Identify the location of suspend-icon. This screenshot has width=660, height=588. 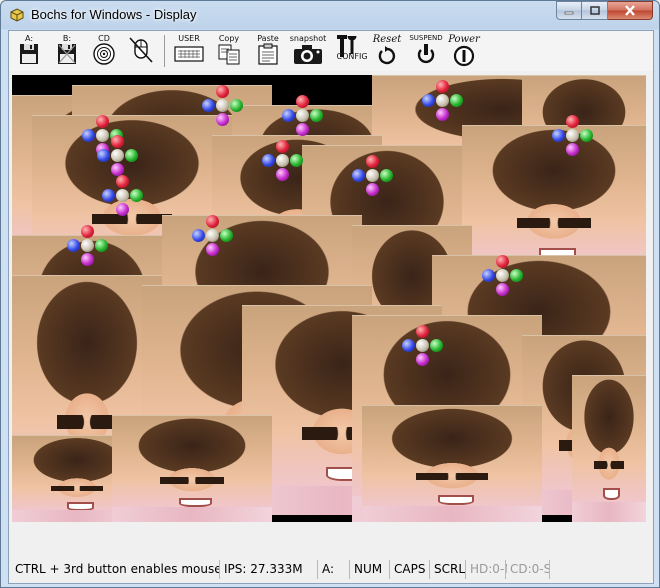
(426, 54).